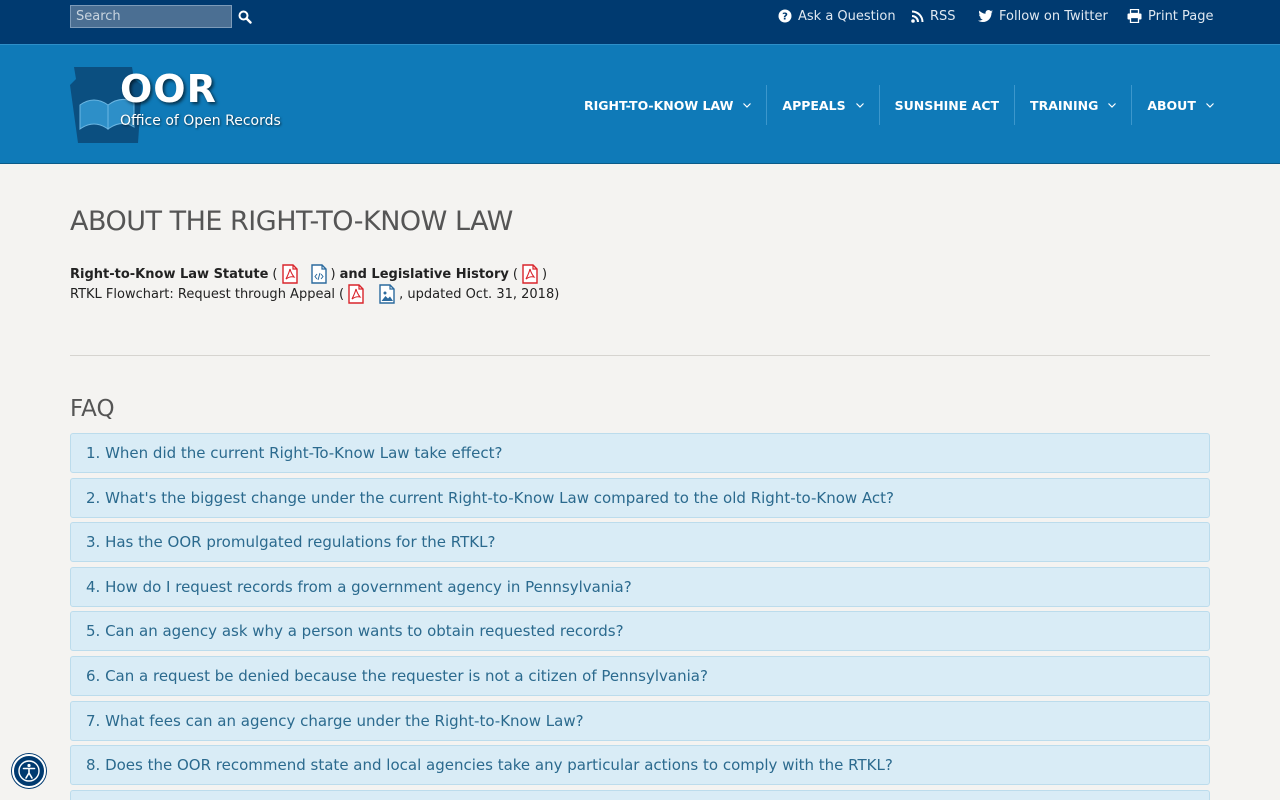 This screenshot has width=1280, height=800. I want to click on print-icon, so click(1134, 16).